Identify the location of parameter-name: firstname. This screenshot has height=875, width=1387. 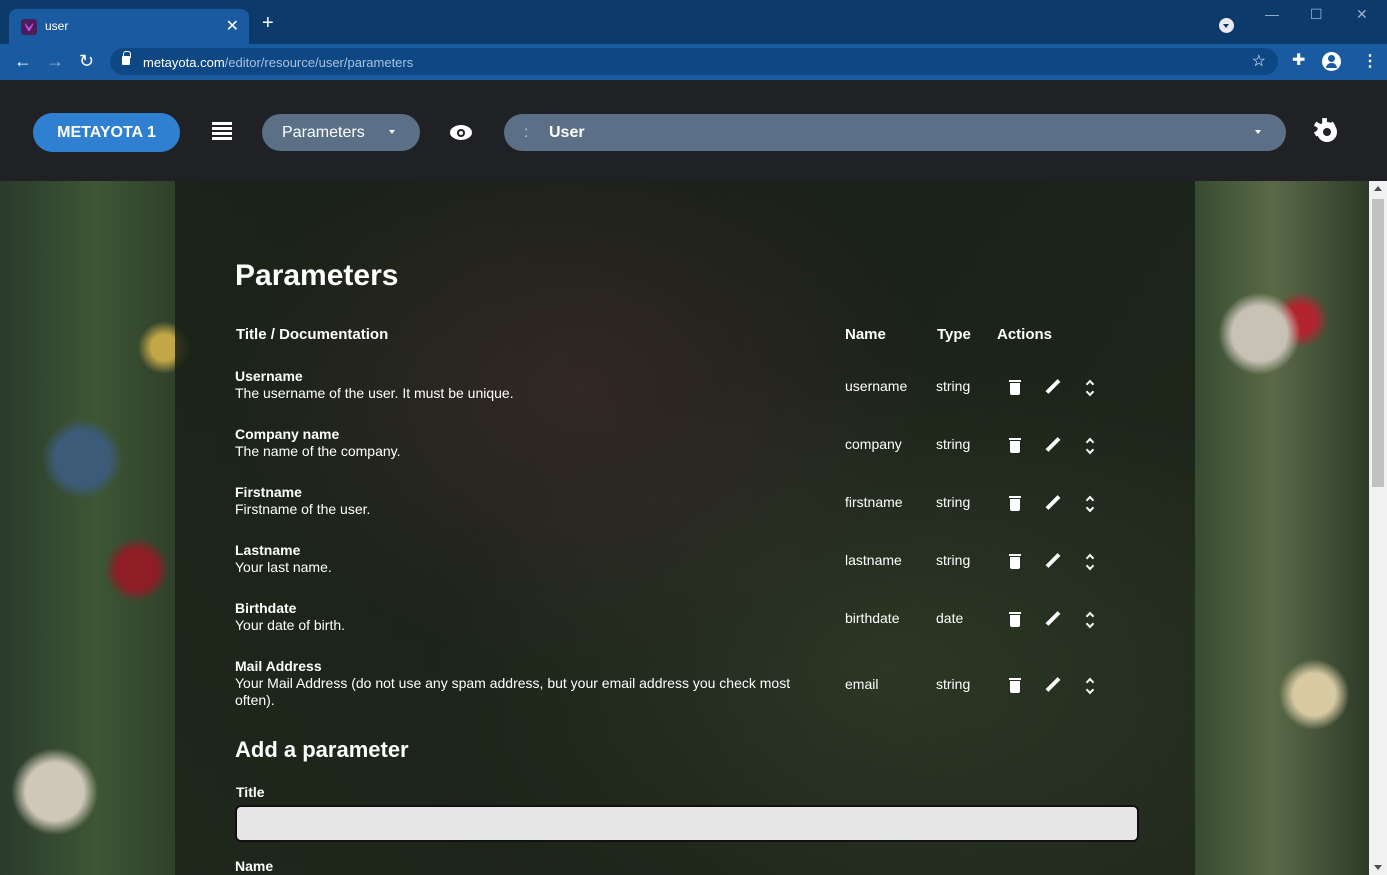
(874, 502).